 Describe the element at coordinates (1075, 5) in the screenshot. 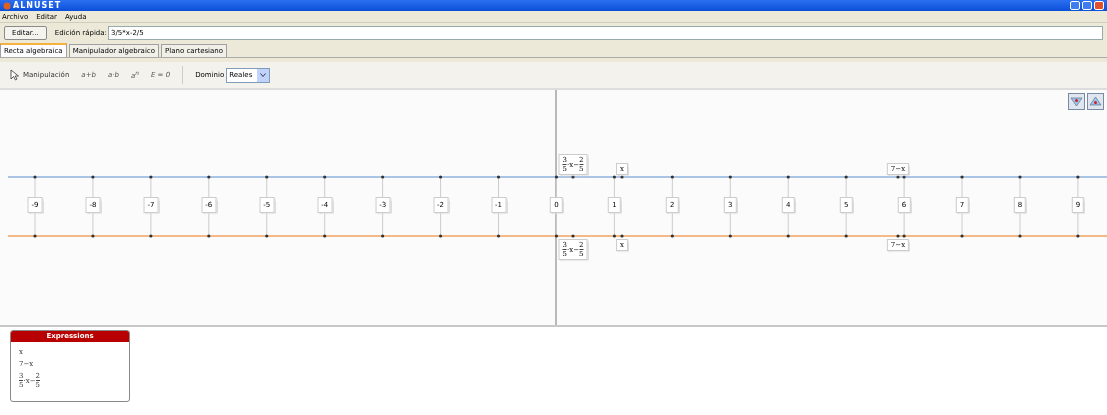

I see `minimize-button` at that location.